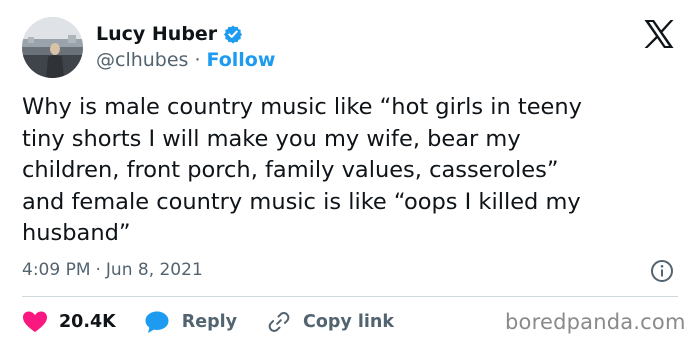  Describe the element at coordinates (142, 60) in the screenshot. I see `author-handle: @clhubes` at that location.